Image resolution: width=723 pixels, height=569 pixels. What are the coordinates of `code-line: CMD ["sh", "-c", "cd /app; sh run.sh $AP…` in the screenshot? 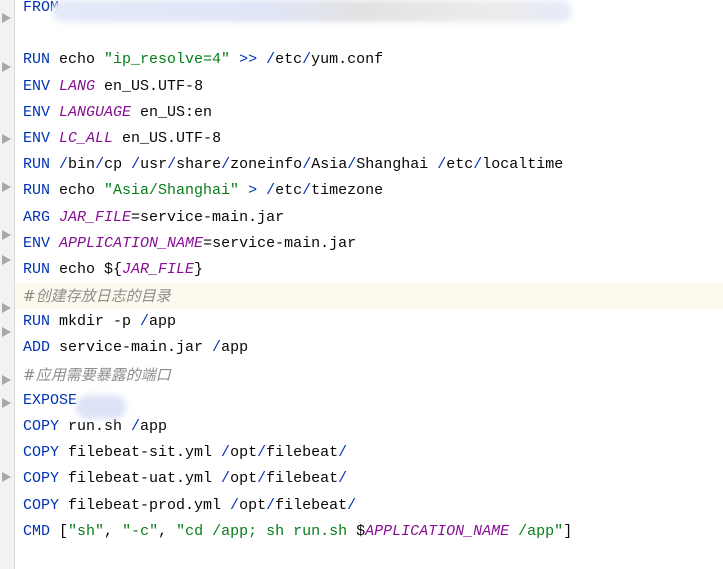 It's located at (369, 532).